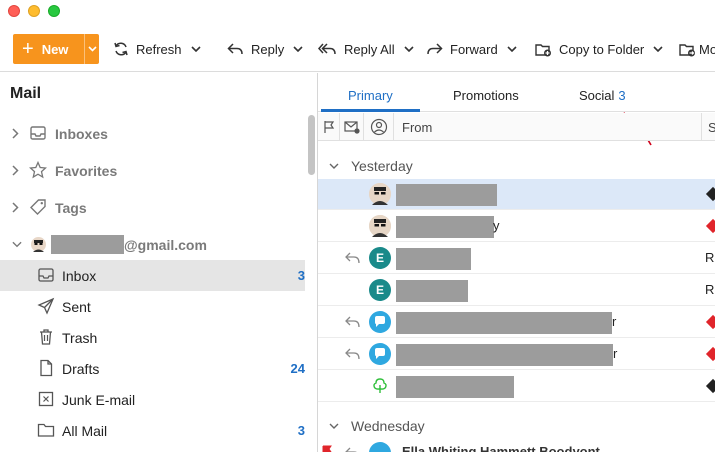  What do you see at coordinates (516, 446) in the screenshot?
I see `message-row: Ella Whiting Hammett Boodyont` at bounding box center [516, 446].